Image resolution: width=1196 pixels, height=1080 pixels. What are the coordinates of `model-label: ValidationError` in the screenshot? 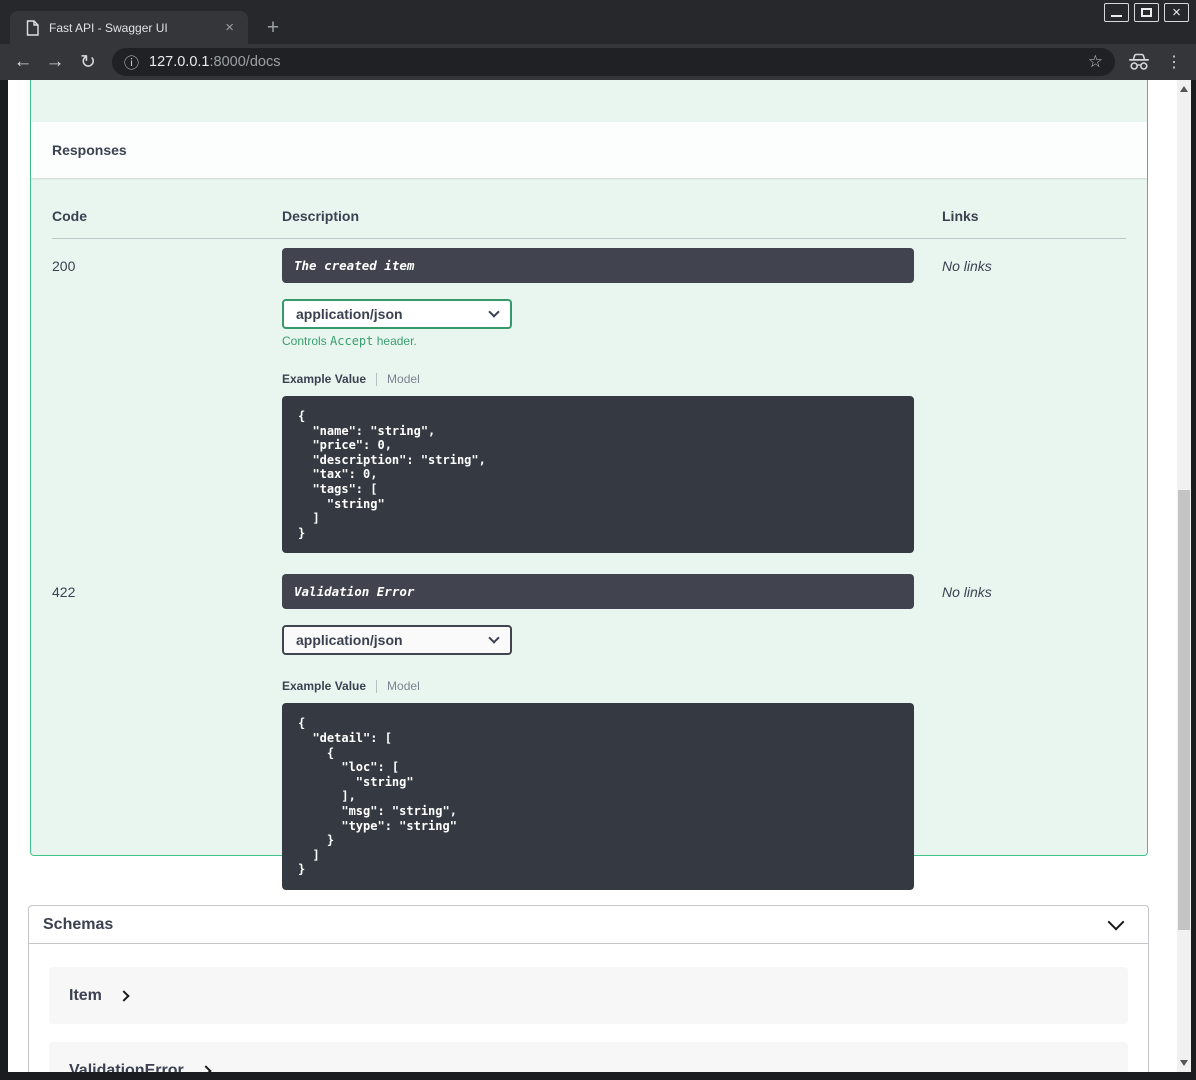 It's located at (126, 1067).